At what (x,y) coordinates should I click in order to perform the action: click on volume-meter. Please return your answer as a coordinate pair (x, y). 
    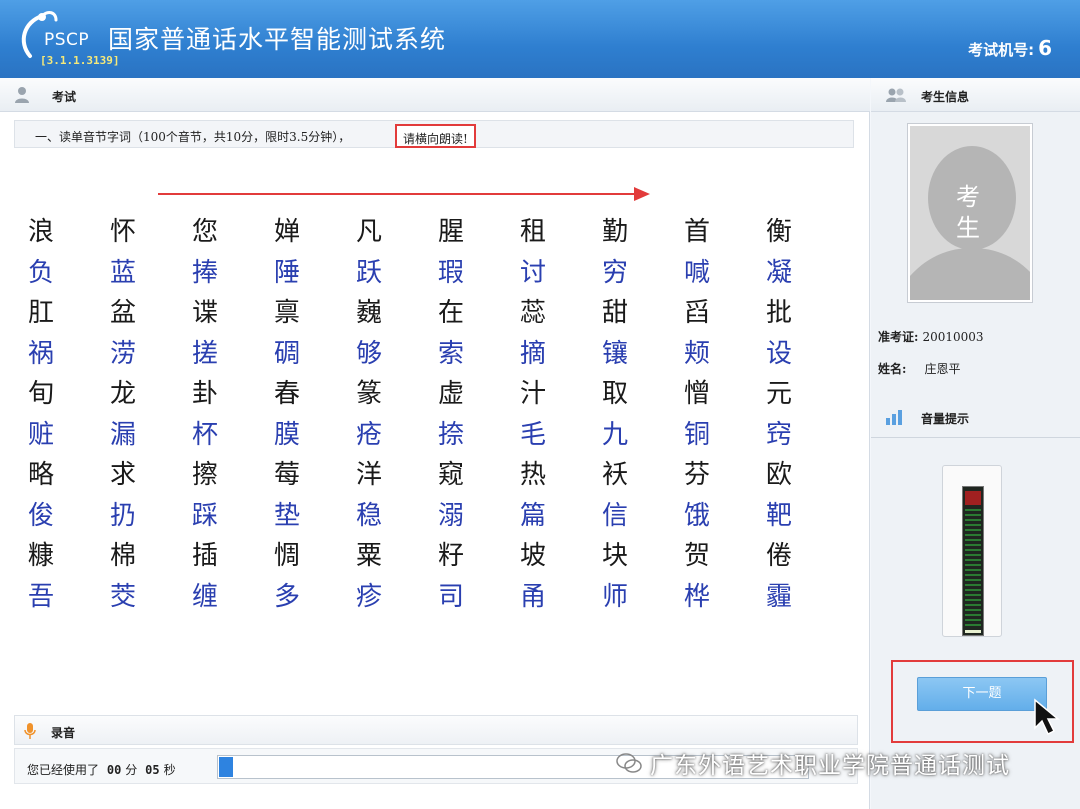
    Looking at the image, I should click on (972, 551).